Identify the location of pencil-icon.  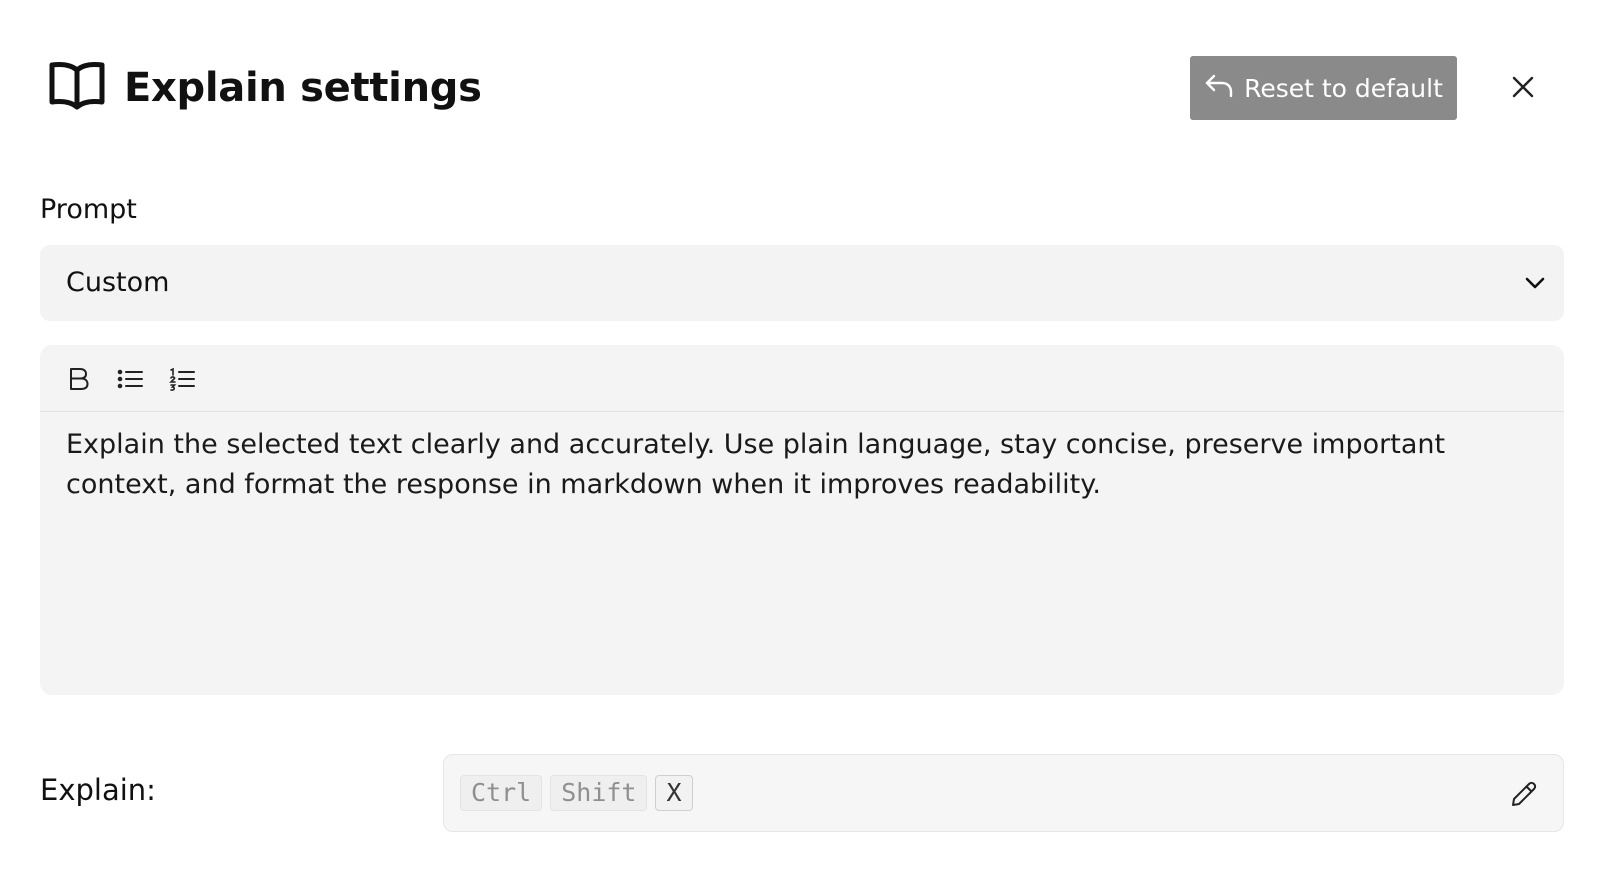
(1524, 794).